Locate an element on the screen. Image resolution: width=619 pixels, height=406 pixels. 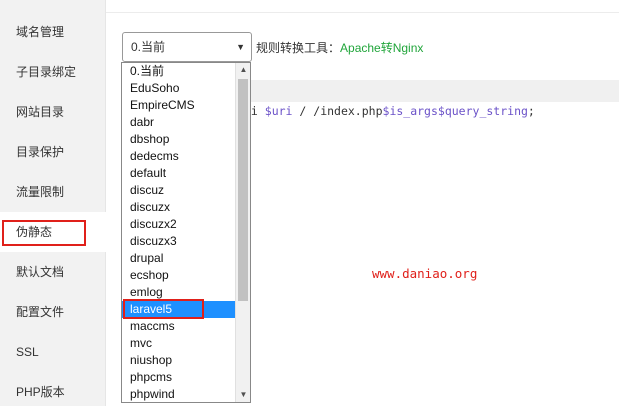
sidebar-item-rewrite: 伪静态 is located at coordinates (53, 232).